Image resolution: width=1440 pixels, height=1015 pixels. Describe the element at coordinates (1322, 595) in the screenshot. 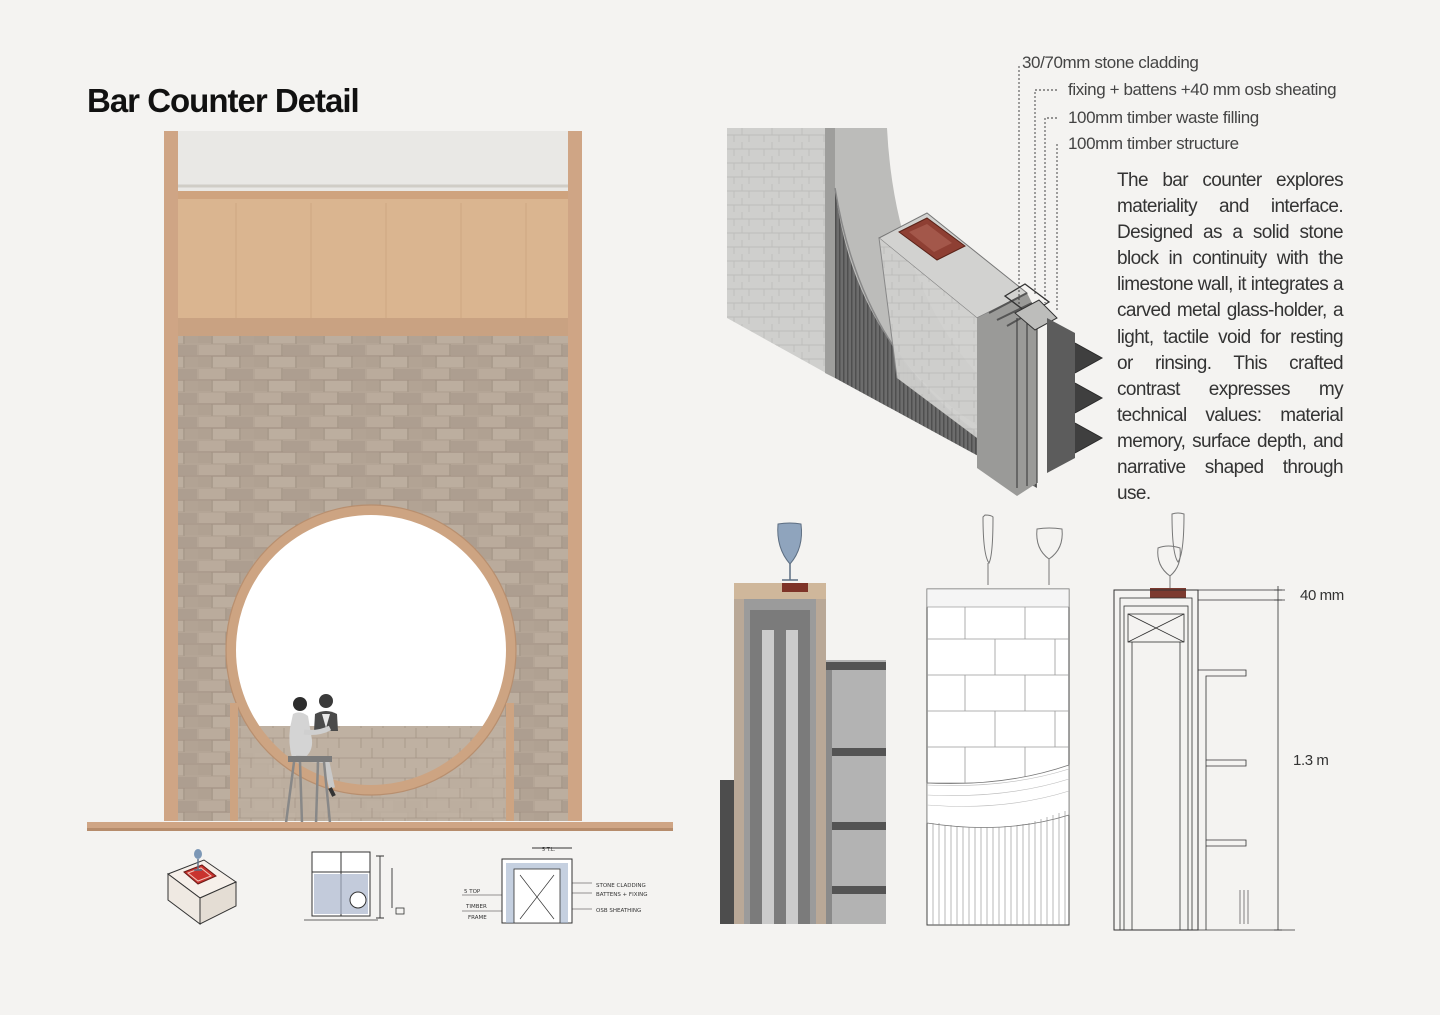

I see `dimension-top-thickness: 40 mm` at that location.